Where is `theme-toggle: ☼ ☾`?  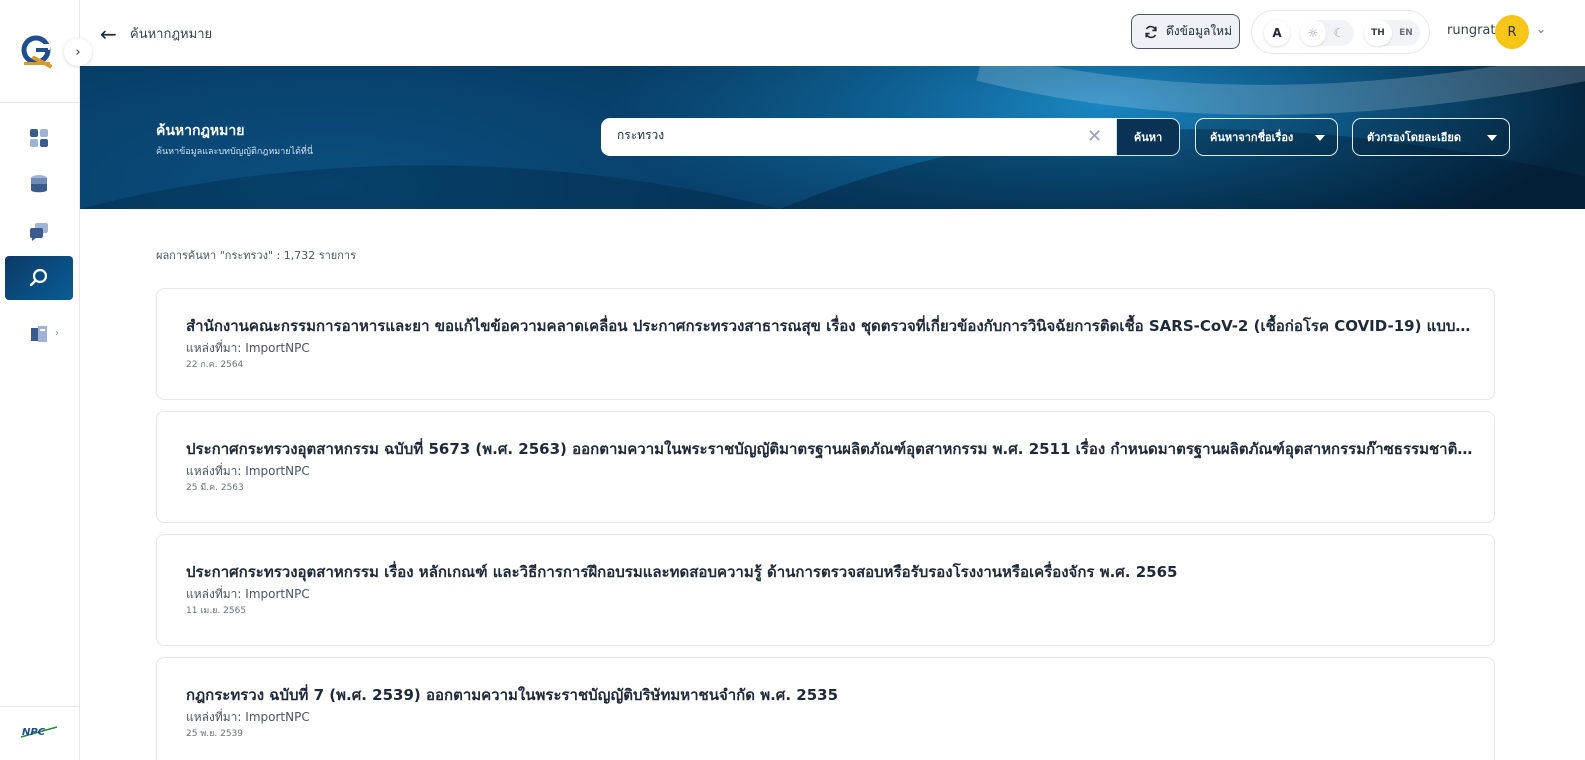
theme-toggle: ☼ ☾ is located at coordinates (1327, 33).